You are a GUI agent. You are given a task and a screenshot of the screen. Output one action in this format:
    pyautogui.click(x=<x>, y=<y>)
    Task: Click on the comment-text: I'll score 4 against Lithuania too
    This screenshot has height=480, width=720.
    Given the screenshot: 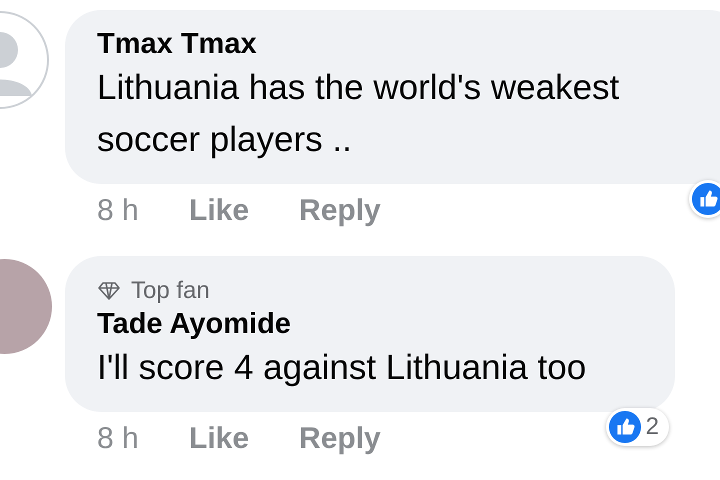 What is the action you would take?
    pyautogui.click(x=342, y=368)
    